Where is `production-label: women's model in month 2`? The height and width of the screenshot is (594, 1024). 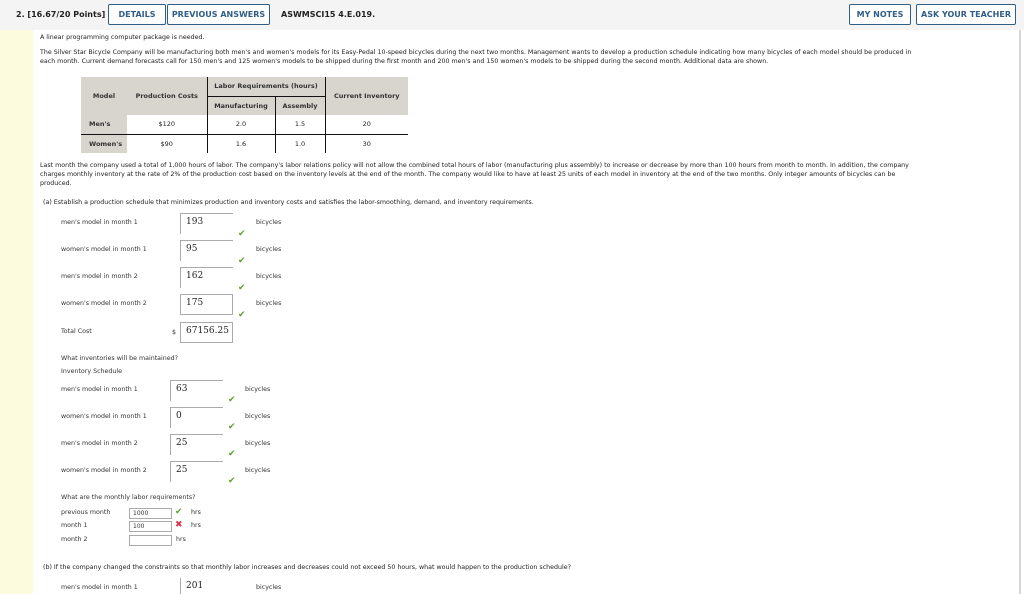 production-label: women's model in month 2 is located at coordinates (104, 303).